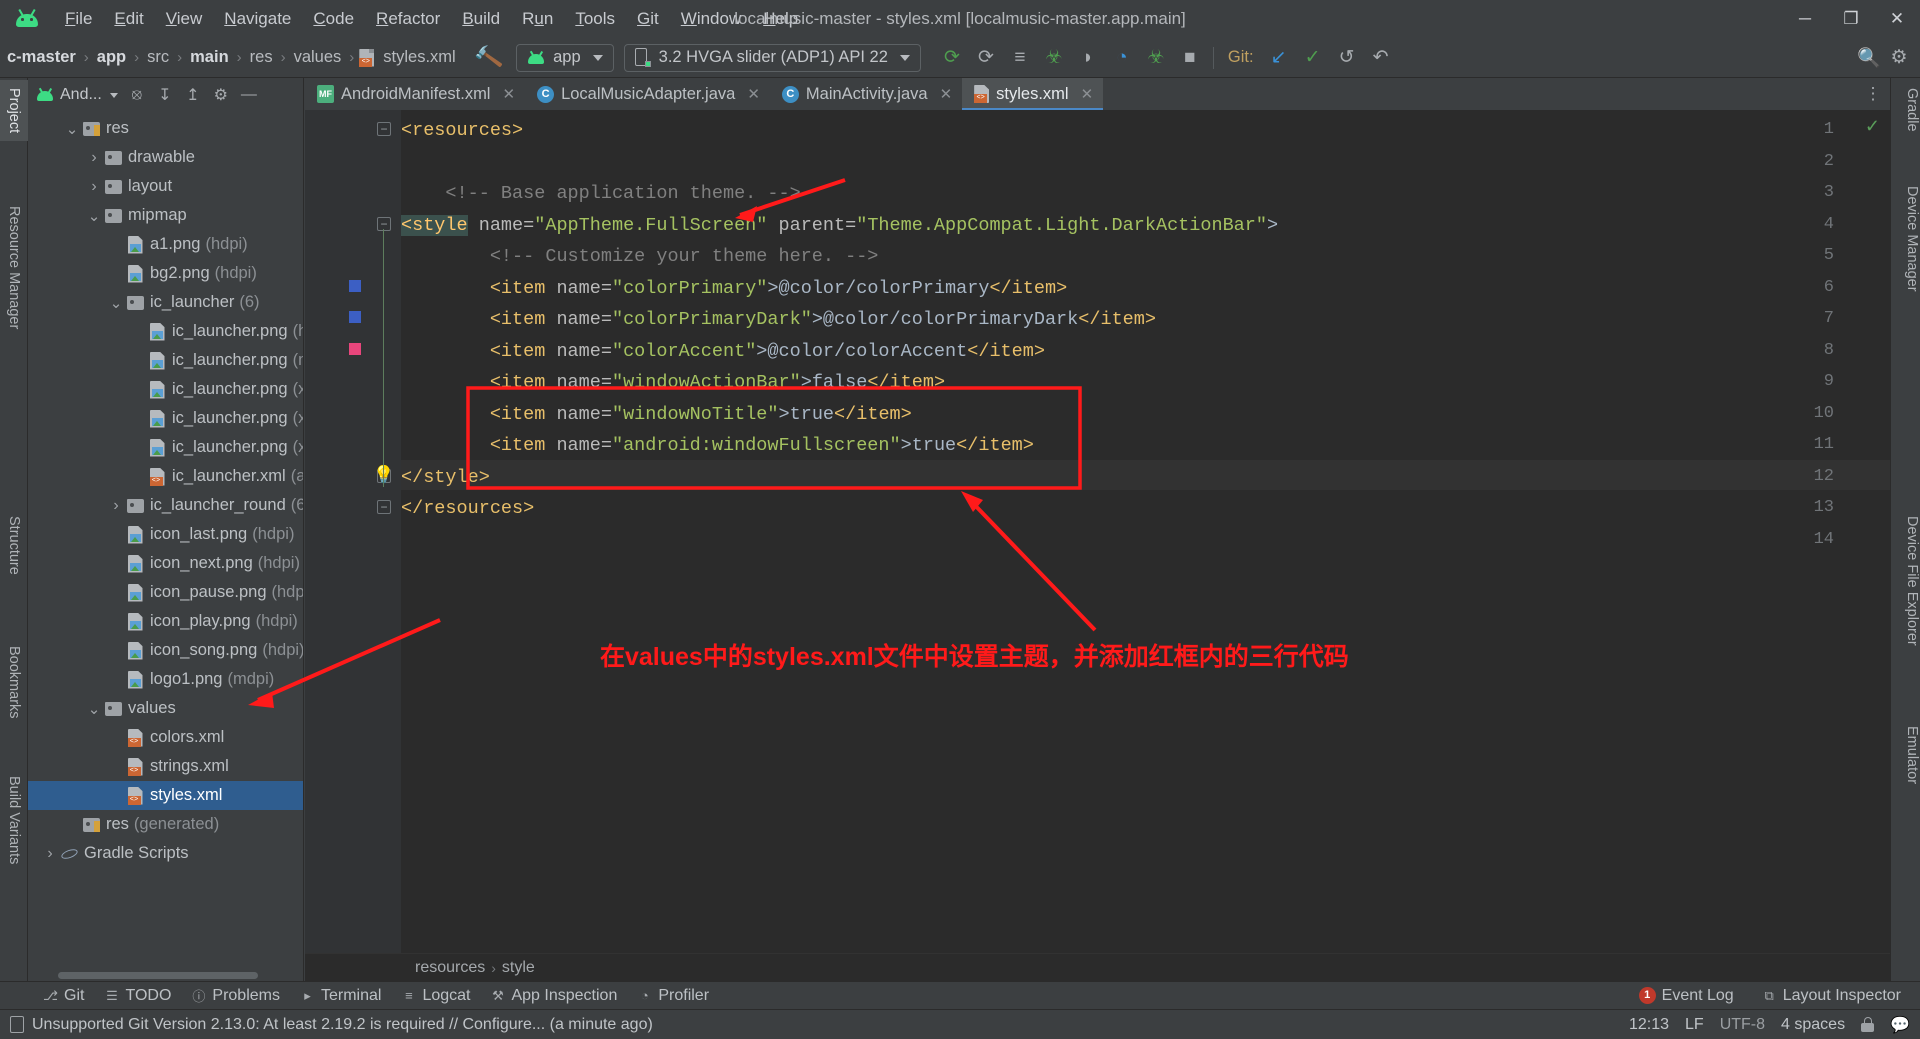 Image resolution: width=1920 pixels, height=1039 pixels. What do you see at coordinates (986, 58) in the screenshot?
I see `rerun-icon: ⟳` at bounding box center [986, 58].